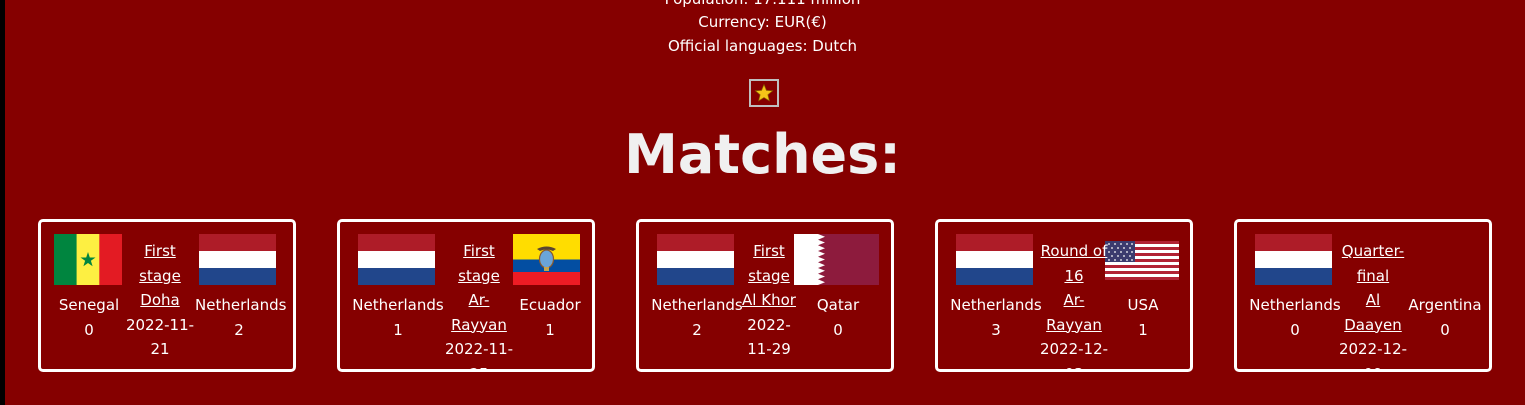 Image resolution: width=1525 pixels, height=405 pixels. Describe the element at coordinates (996, 330) in the screenshot. I see `home-team-score: 3` at that location.